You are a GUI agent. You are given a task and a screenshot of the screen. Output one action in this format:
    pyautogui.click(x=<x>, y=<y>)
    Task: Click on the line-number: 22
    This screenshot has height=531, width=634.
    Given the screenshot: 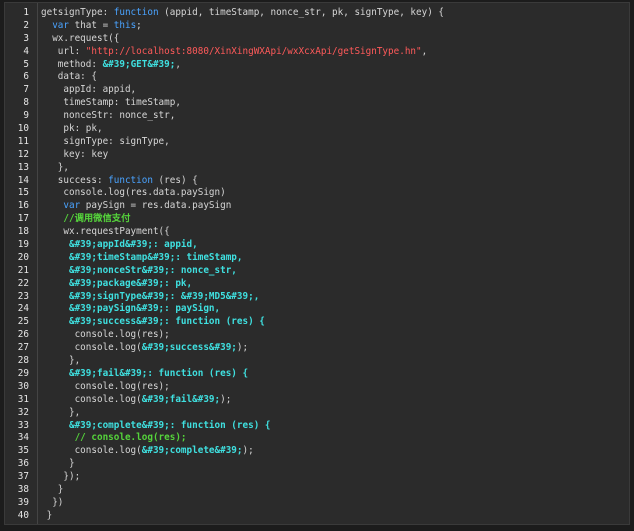 What is the action you would take?
    pyautogui.click(x=23, y=283)
    